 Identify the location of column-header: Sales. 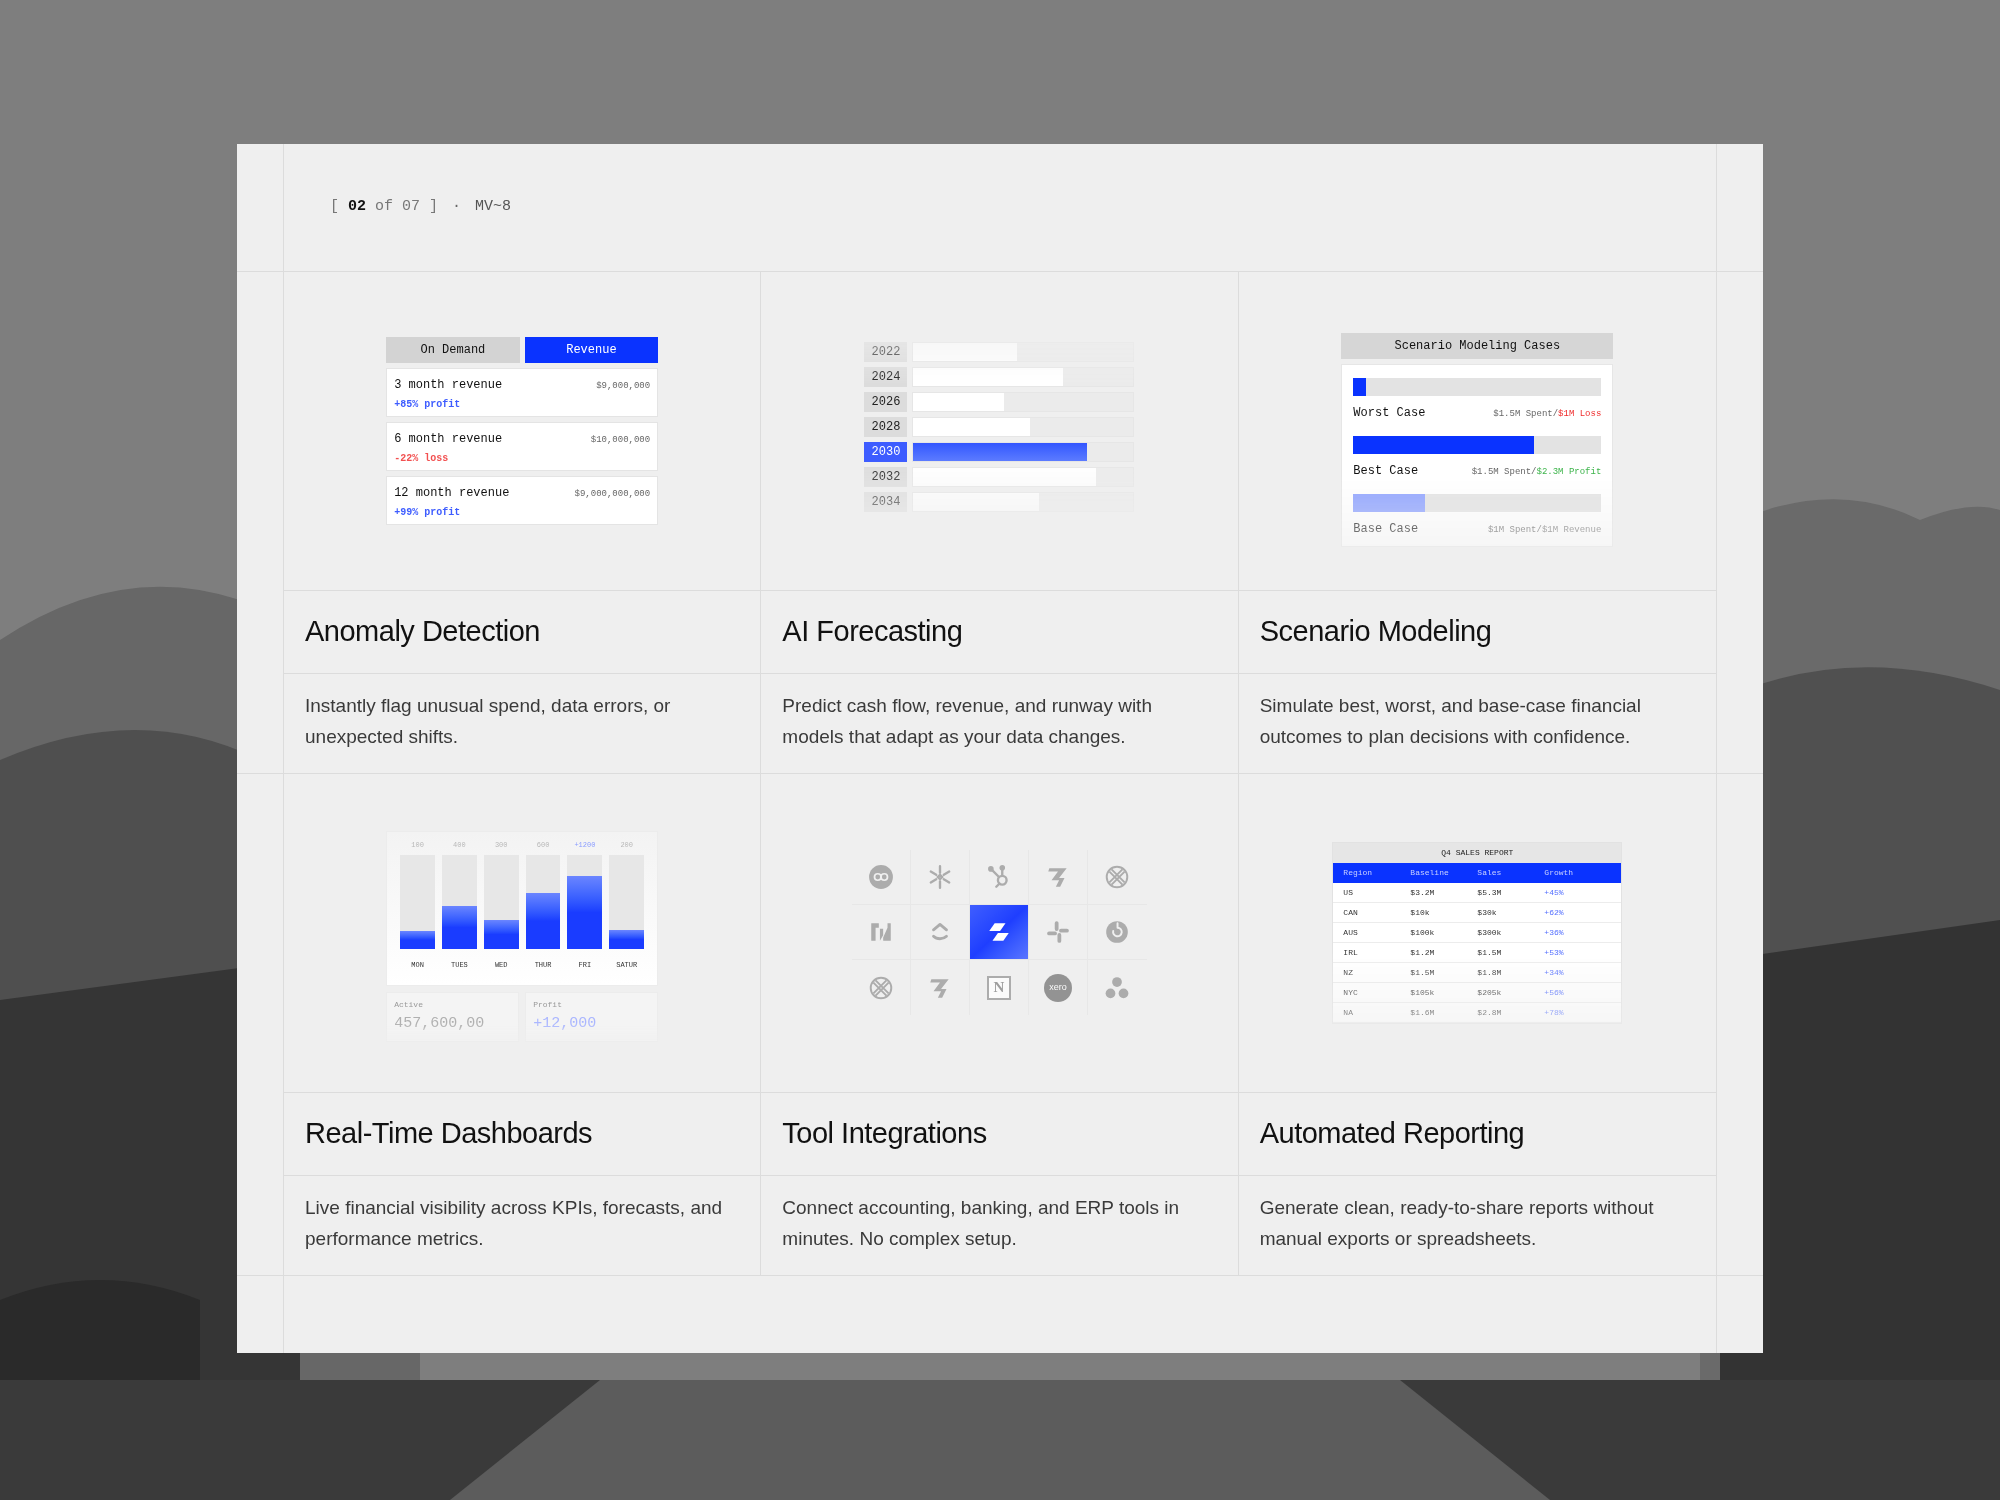
(1490, 873).